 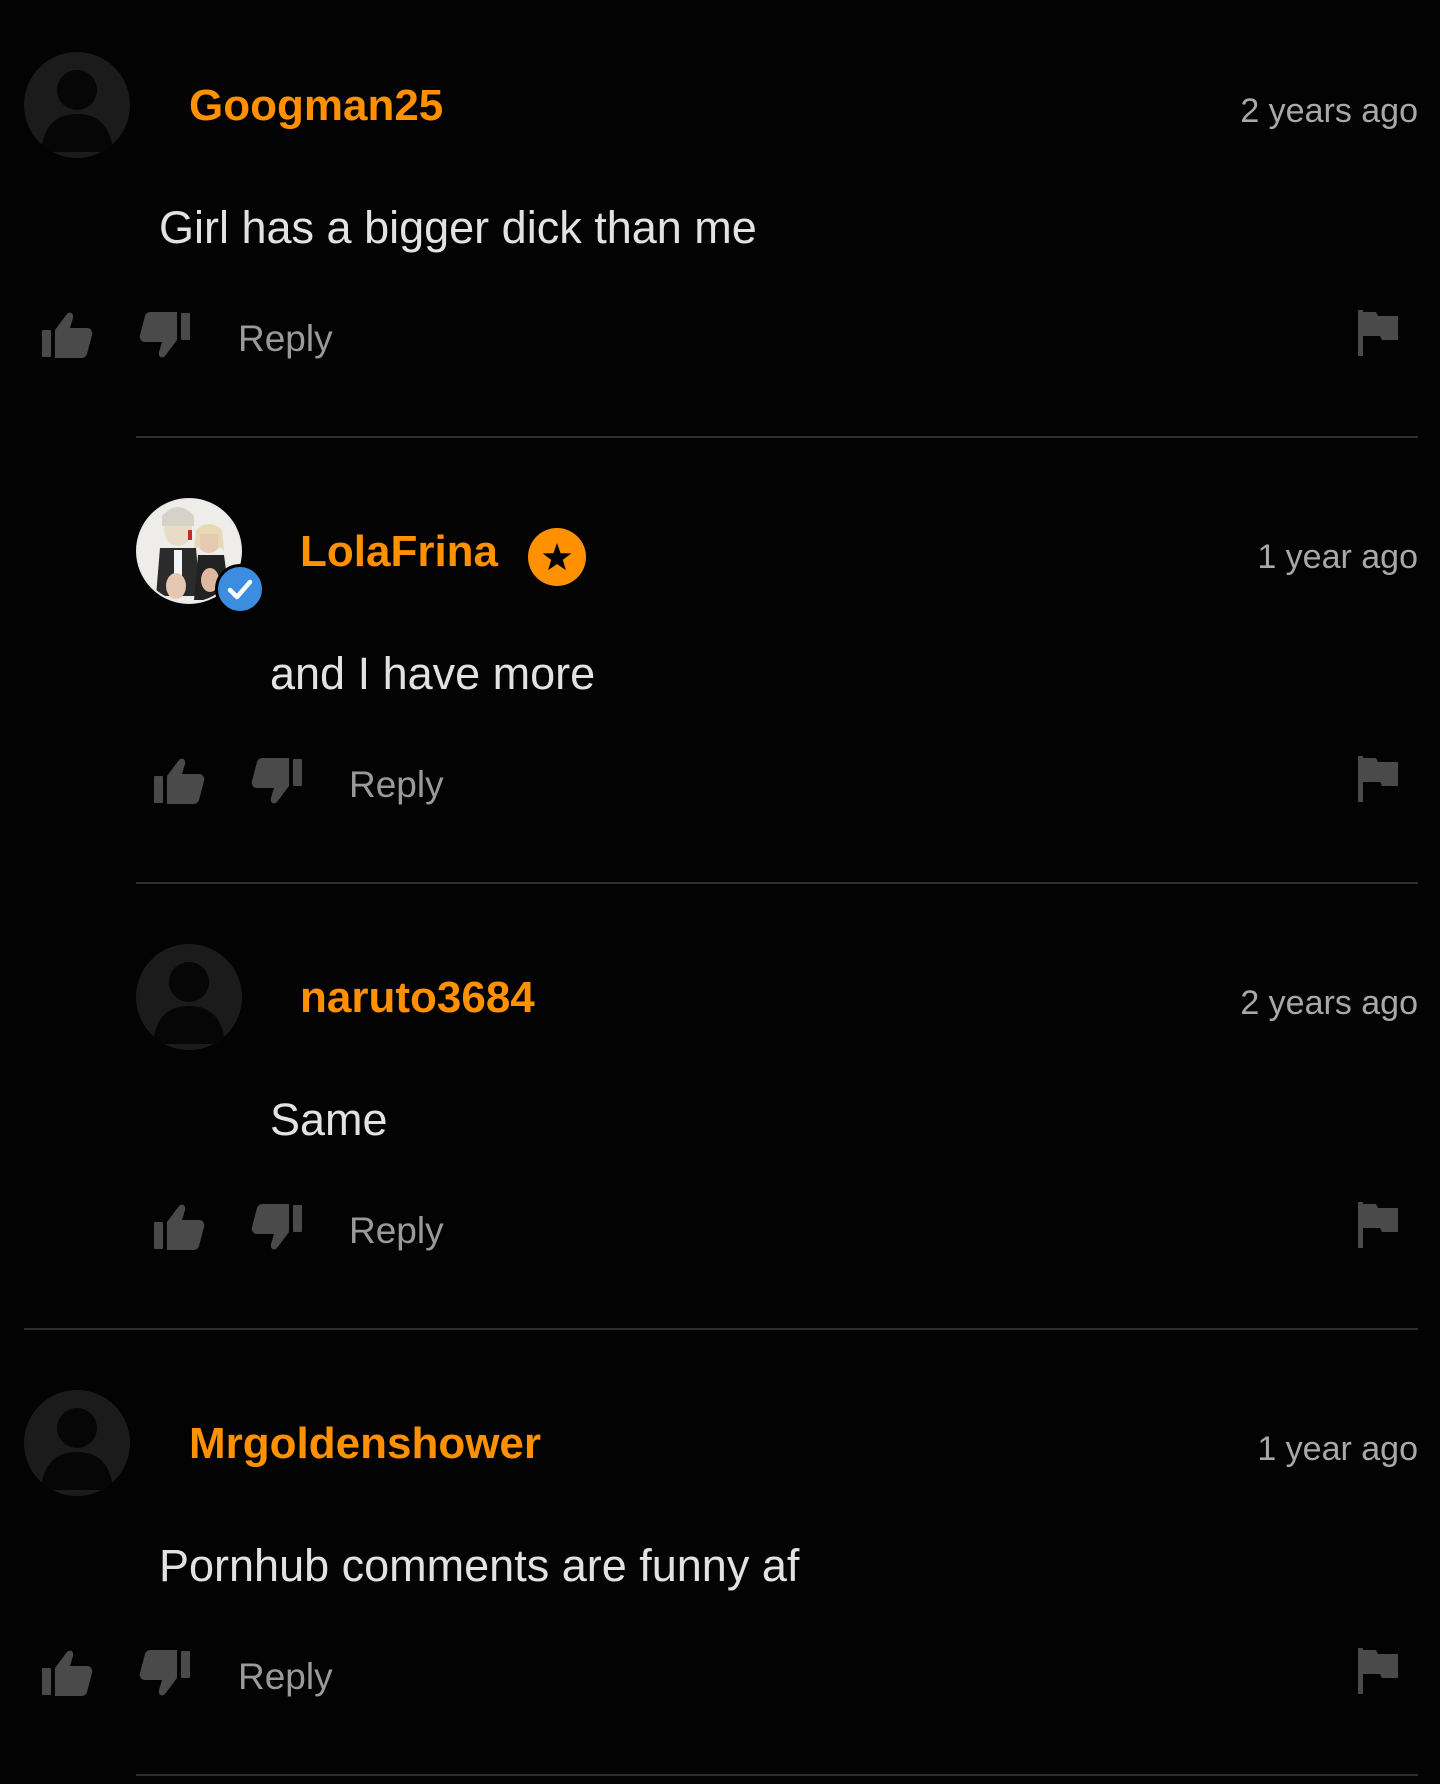 I want to click on comment-text: and I have more, so click(x=433, y=673).